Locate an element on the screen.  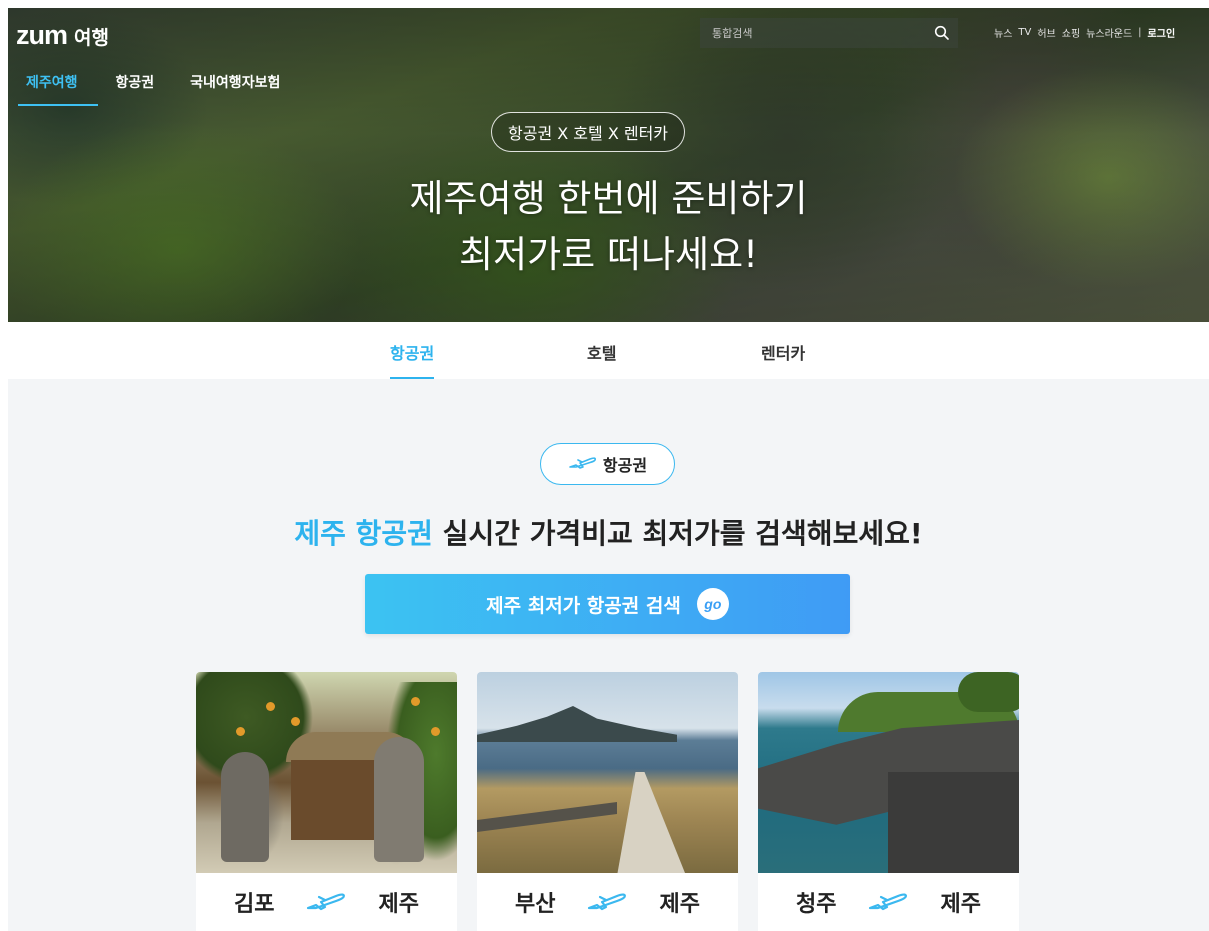
section-pill: 항공권 is located at coordinates (607, 464).